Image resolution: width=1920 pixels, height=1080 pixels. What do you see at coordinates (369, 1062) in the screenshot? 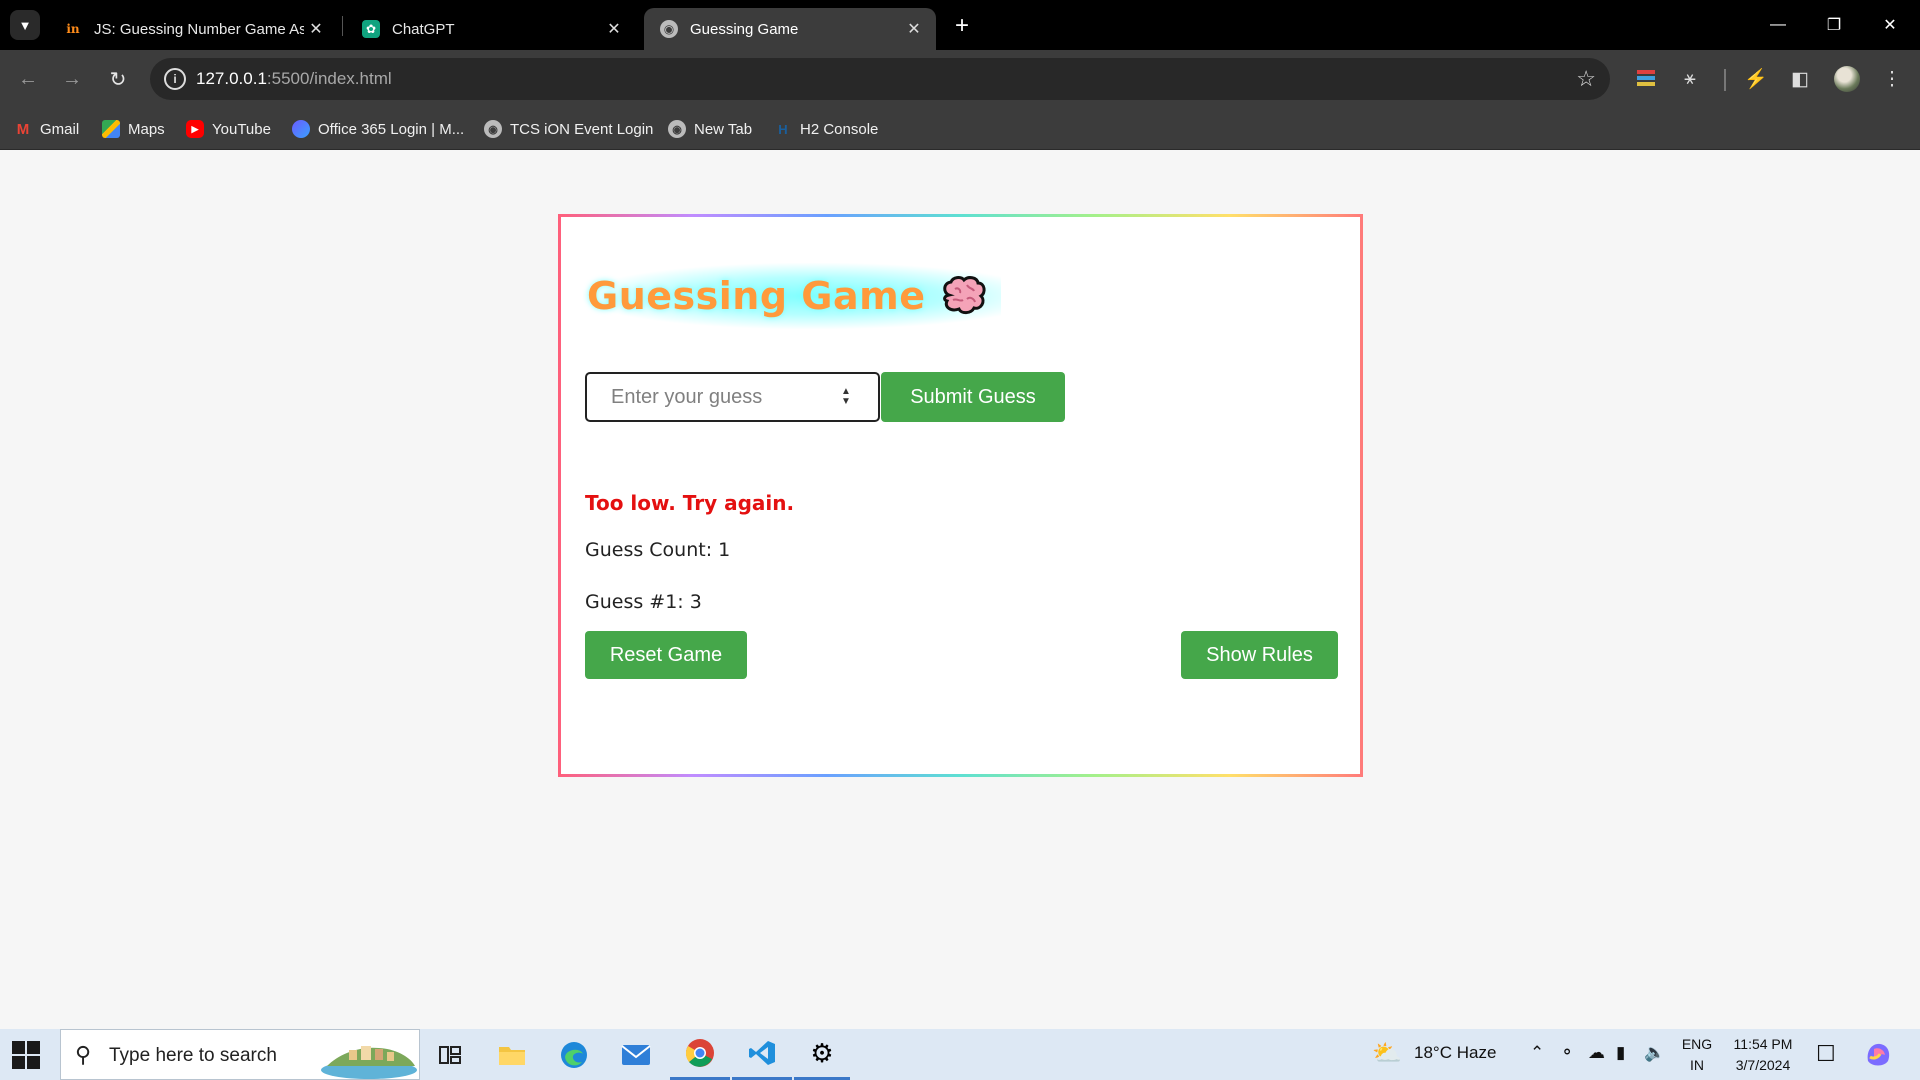
I see `search-highlight-illustration` at bounding box center [369, 1062].